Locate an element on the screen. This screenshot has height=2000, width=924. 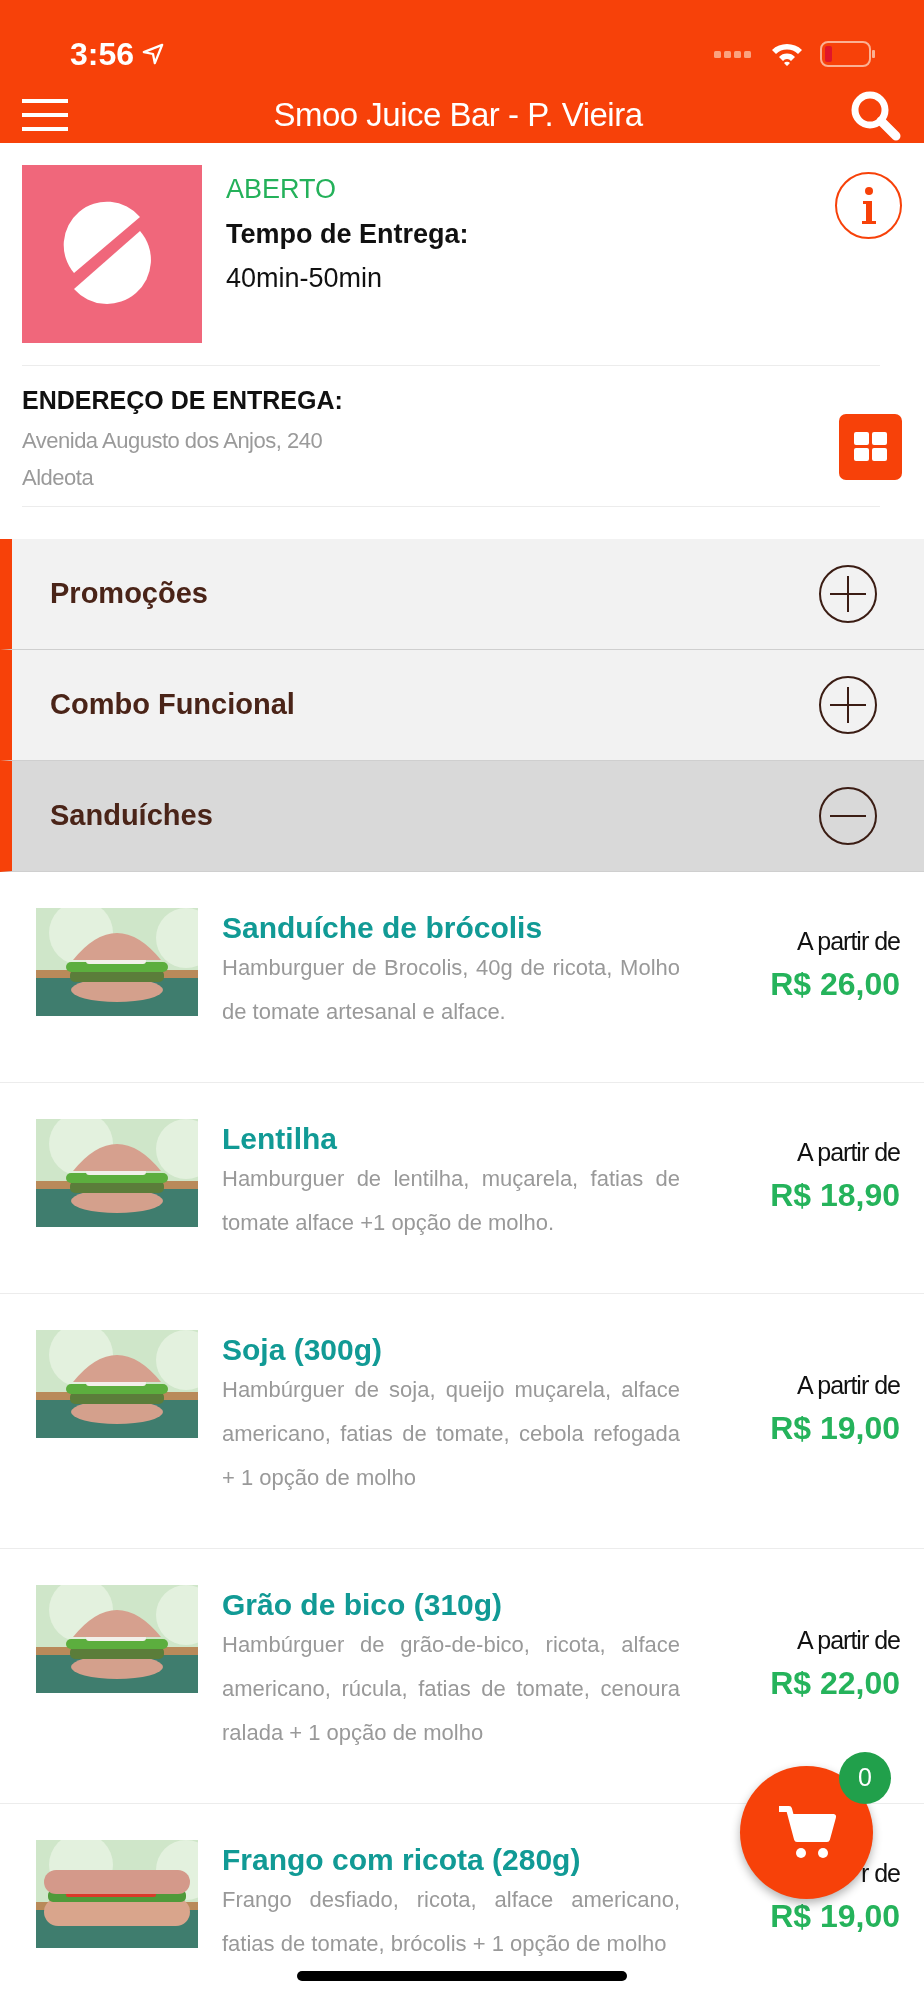
category-row: Combo Funcional is located at coordinates (462, 705).